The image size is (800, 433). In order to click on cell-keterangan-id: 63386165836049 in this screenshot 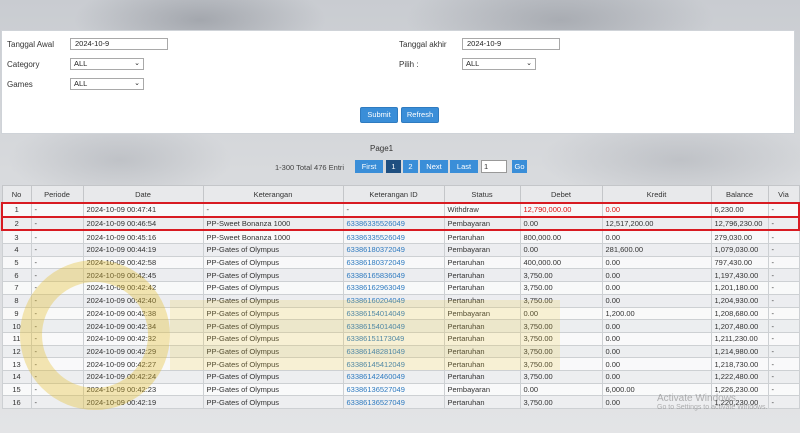, I will do `click(393, 275)`.